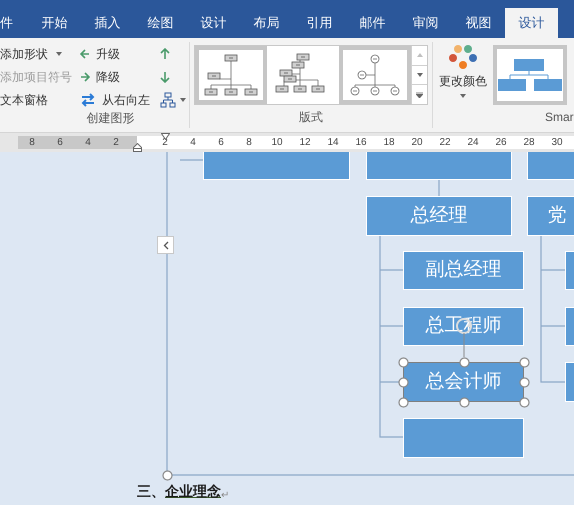 The image size is (574, 505). I want to click on hierarchy-icon, so click(168, 100).